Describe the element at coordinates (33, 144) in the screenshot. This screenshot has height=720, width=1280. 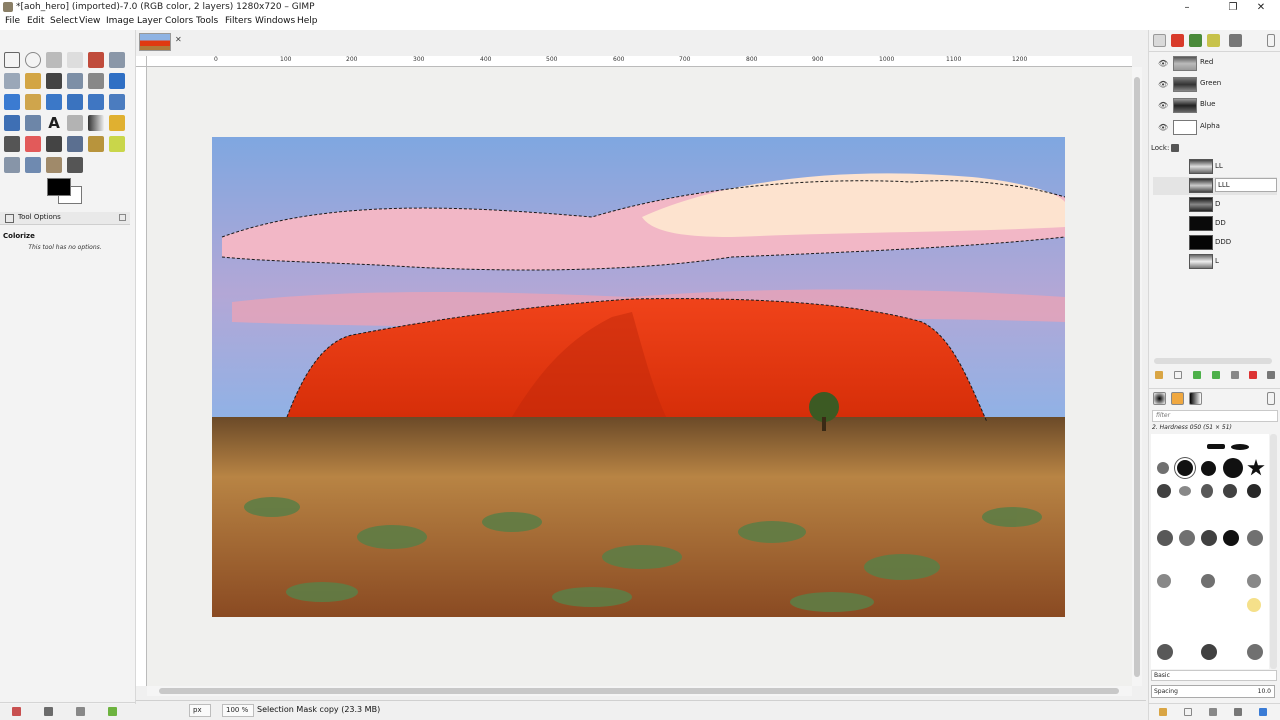
I see `eraser-icon` at that location.